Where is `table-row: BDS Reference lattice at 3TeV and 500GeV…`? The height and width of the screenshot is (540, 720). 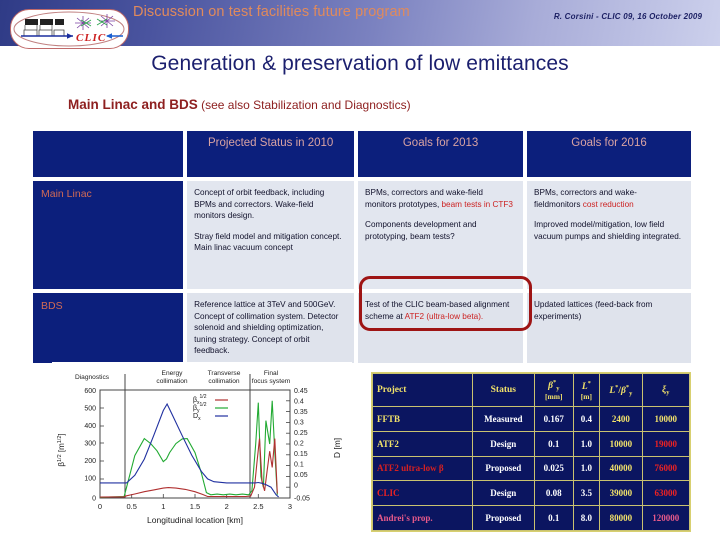
table-row: BDS Reference lattice at 3TeV and 500GeV… is located at coordinates (362, 328).